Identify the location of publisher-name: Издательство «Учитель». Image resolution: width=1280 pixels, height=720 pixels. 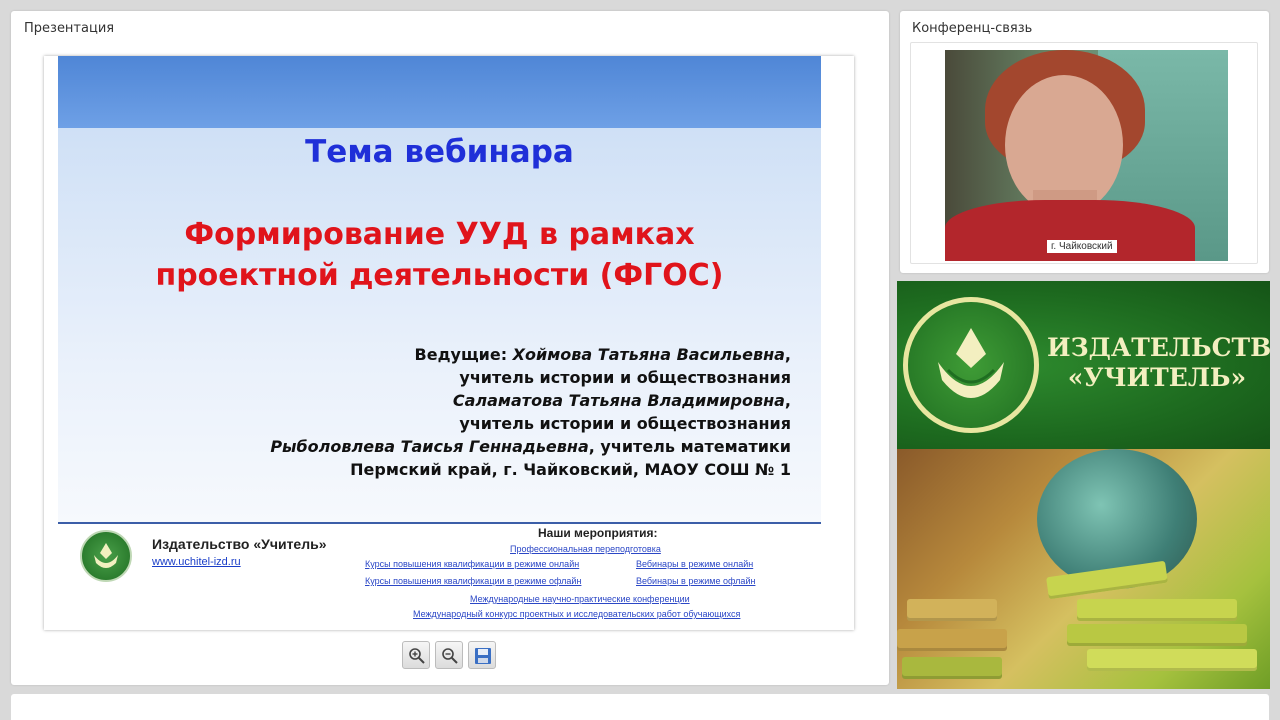
(239, 544).